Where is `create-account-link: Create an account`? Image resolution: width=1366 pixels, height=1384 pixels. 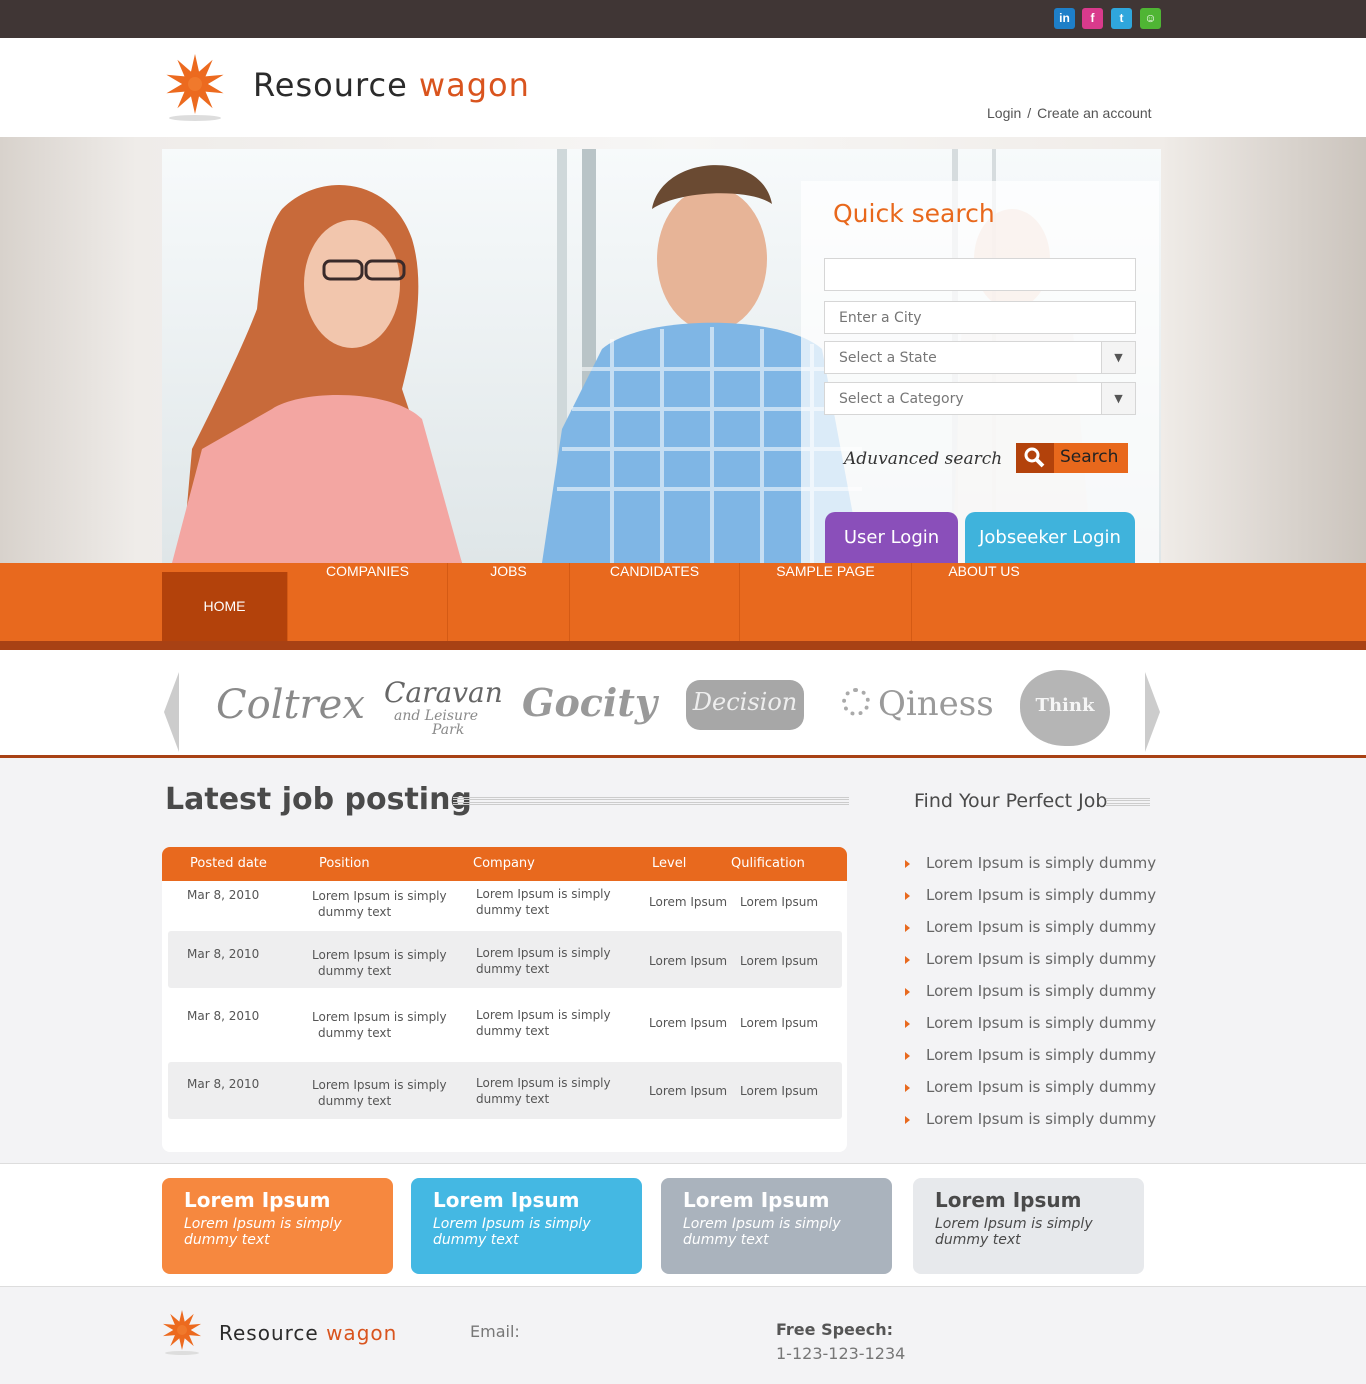 create-account-link: Create an account is located at coordinates (1094, 113).